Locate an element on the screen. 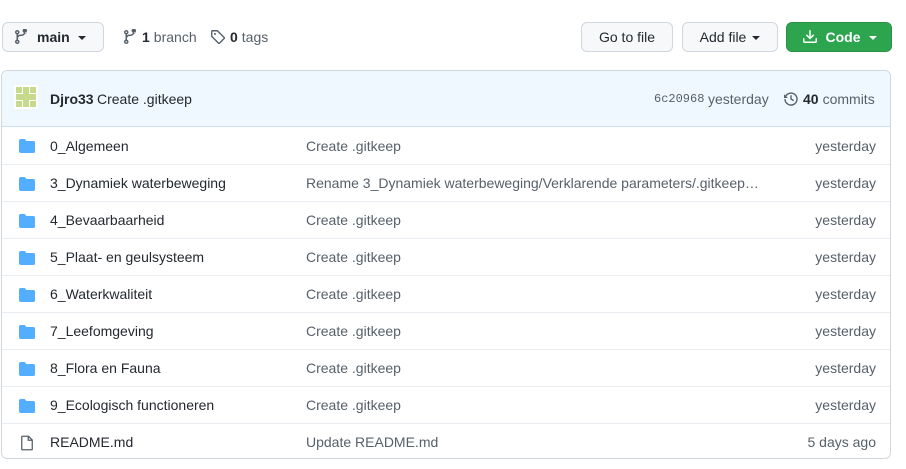 This screenshot has height=469, width=906. code-button: Code is located at coordinates (839, 37).